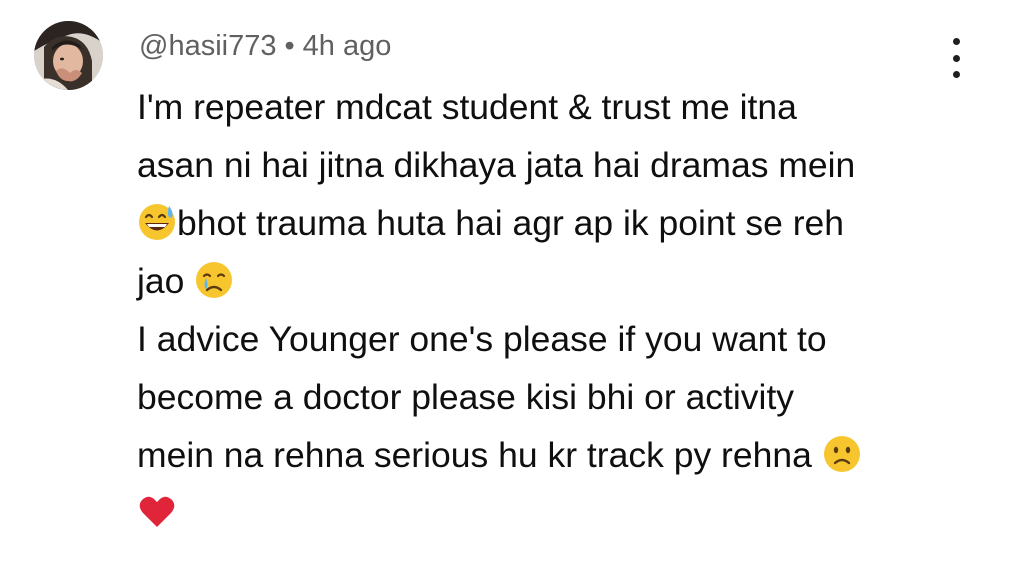  Describe the element at coordinates (557, 281) in the screenshot. I see `comment-line: jao` at that location.